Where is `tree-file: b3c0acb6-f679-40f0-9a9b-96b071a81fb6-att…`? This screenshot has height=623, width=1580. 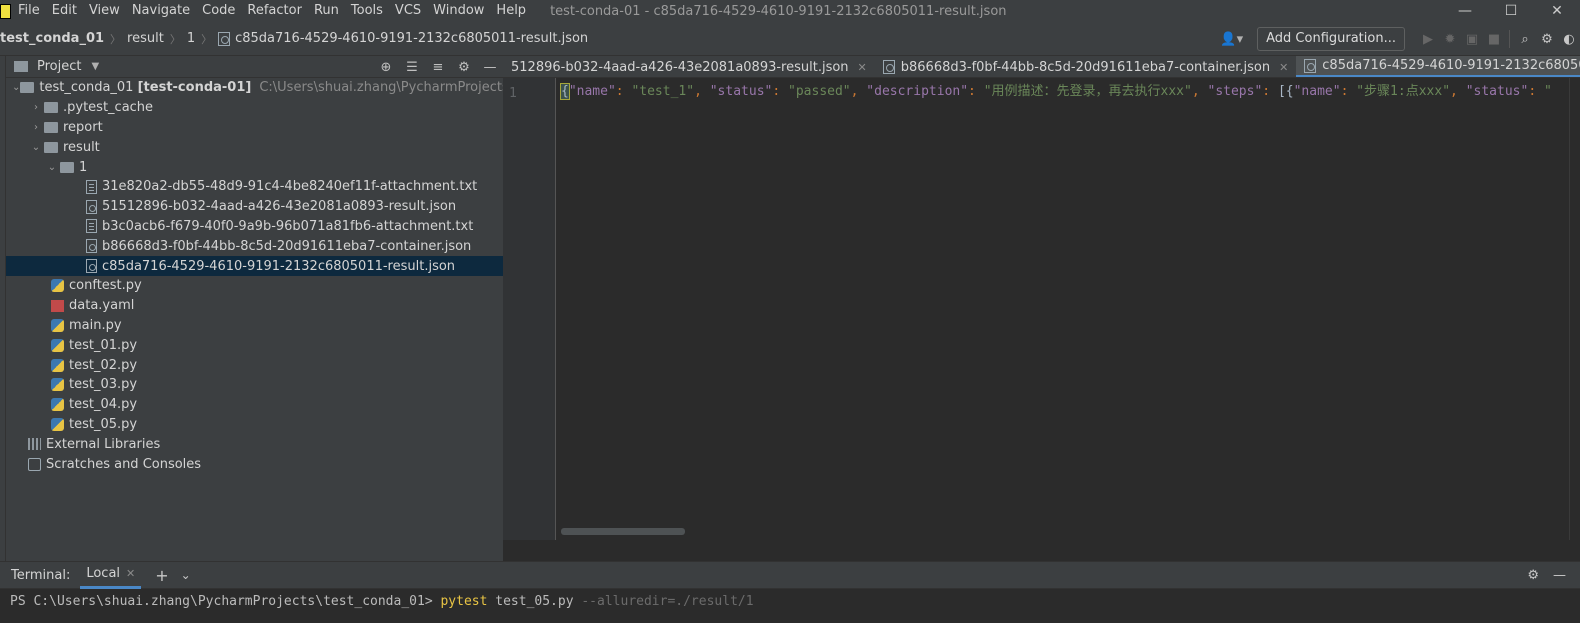 tree-file: b3c0acb6-f679-40f0-9a9b-96b071a81fb6-att… is located at coordinates (254, 227).